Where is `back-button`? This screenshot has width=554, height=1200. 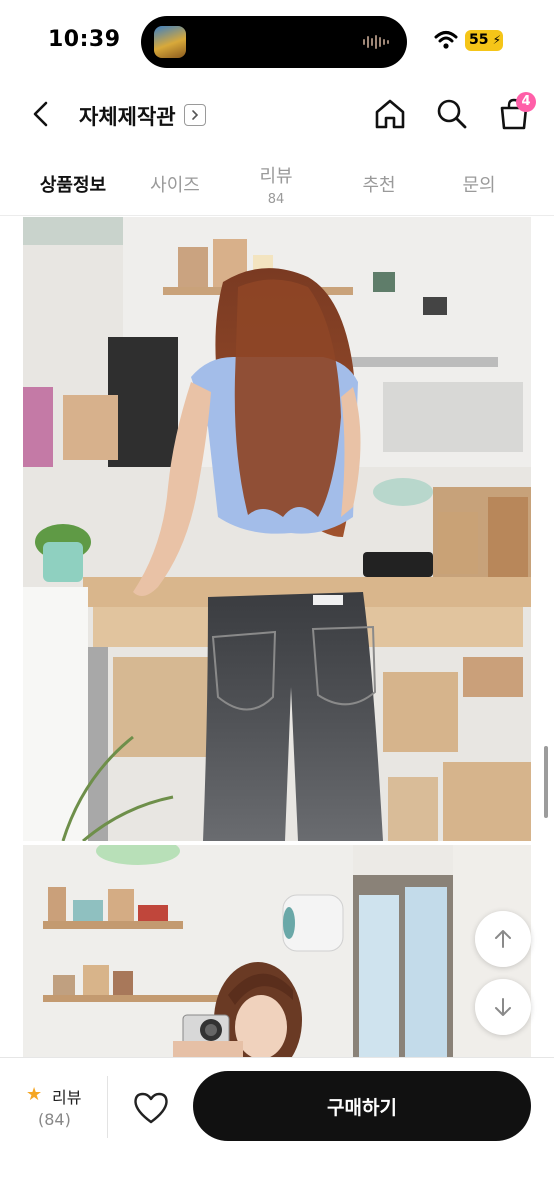 back-button is located at coordinates (40, 114).